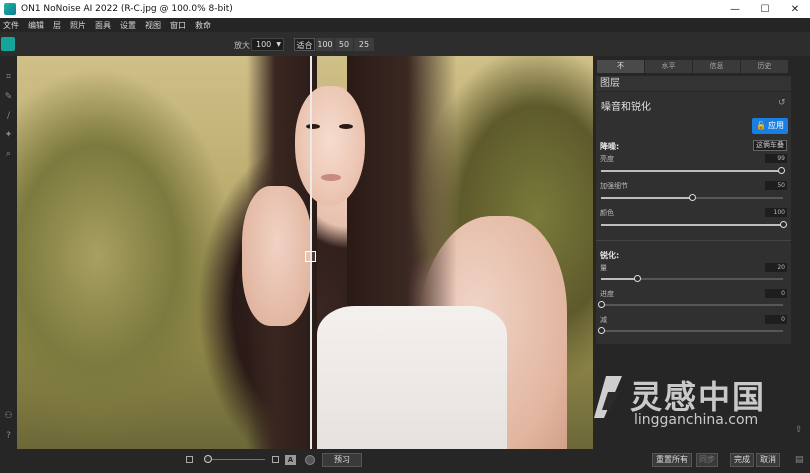 The image size is (810, 473). What do you see at coordinates (707, 460) in the screenshot?
I see `sync-button: 同步` at bounding box center [707, 460].